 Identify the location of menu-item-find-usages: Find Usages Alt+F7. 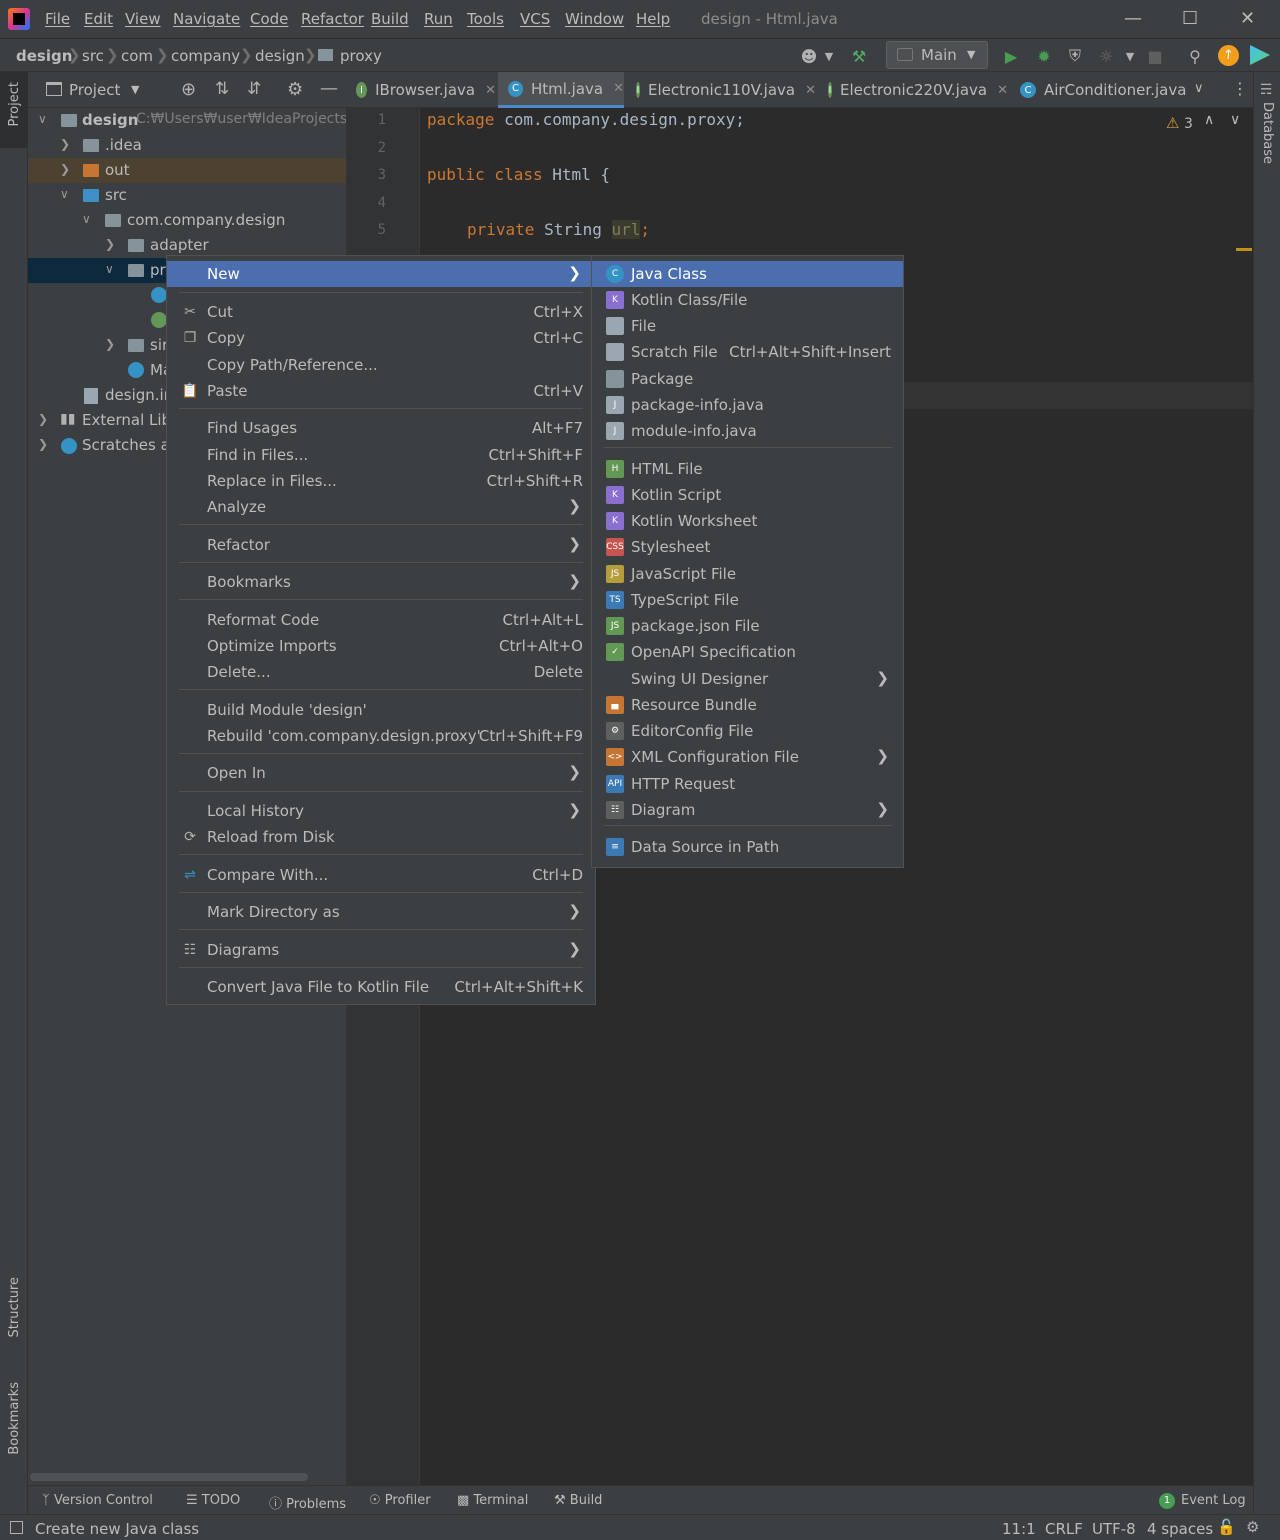
(381, 428).